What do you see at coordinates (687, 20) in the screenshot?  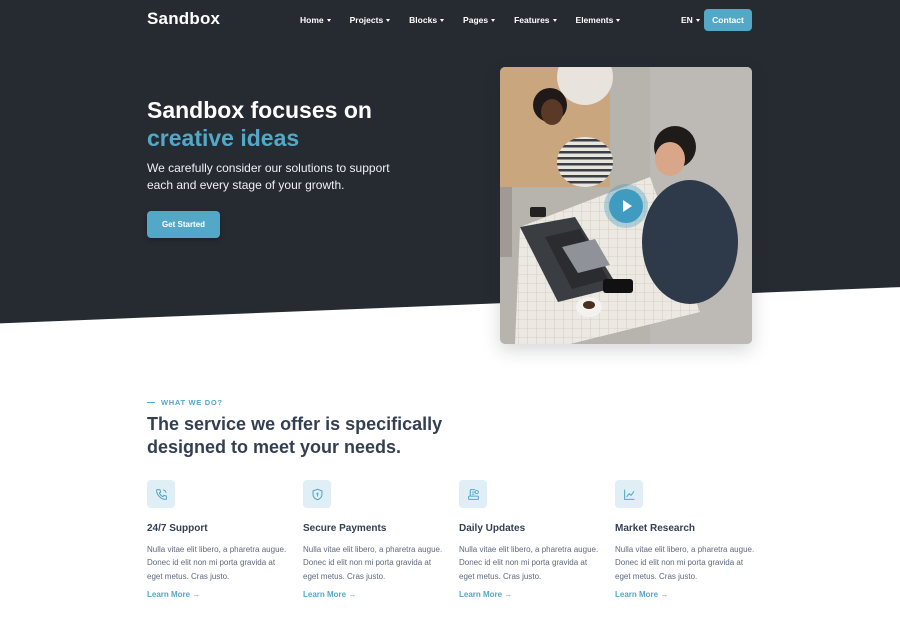 I see `language-label: EN` at bounding box center [687, 20].